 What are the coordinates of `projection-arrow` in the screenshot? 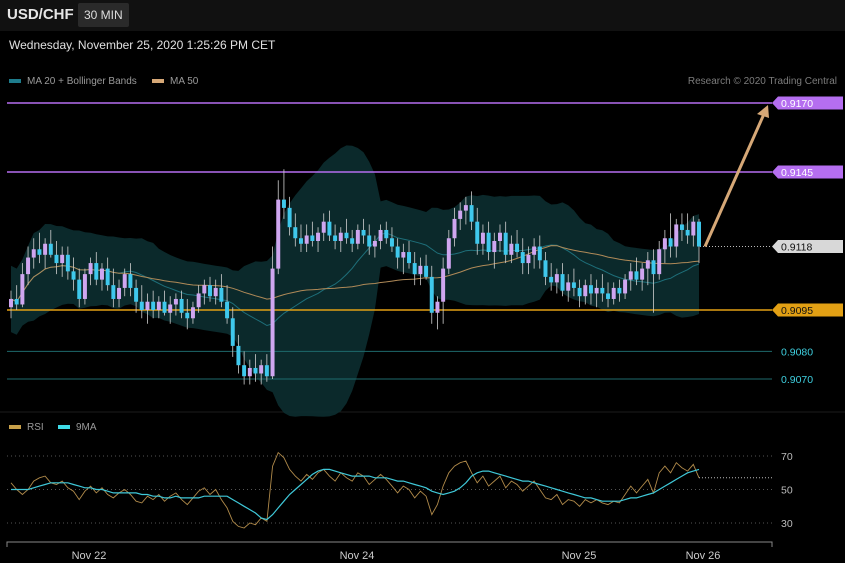 It's located at (734, 180).